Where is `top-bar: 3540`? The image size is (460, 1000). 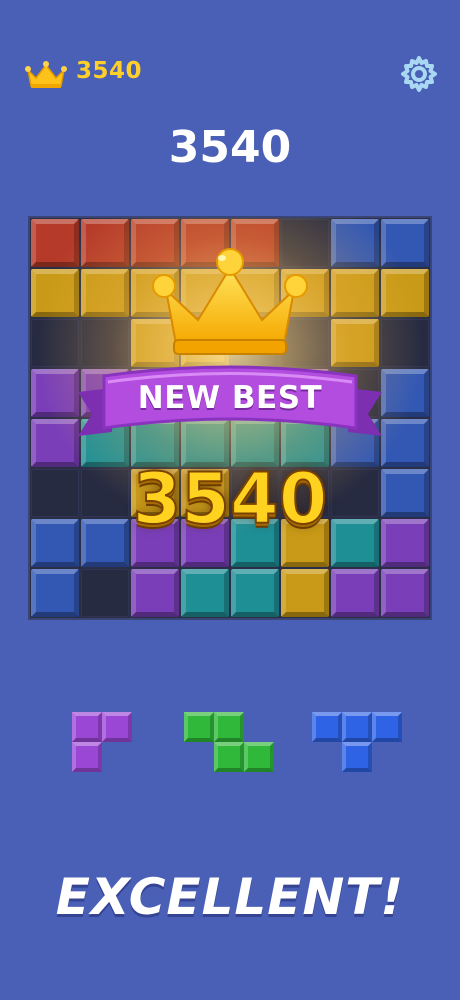
top-bar: 3540 is located at coordinates (230, 55).